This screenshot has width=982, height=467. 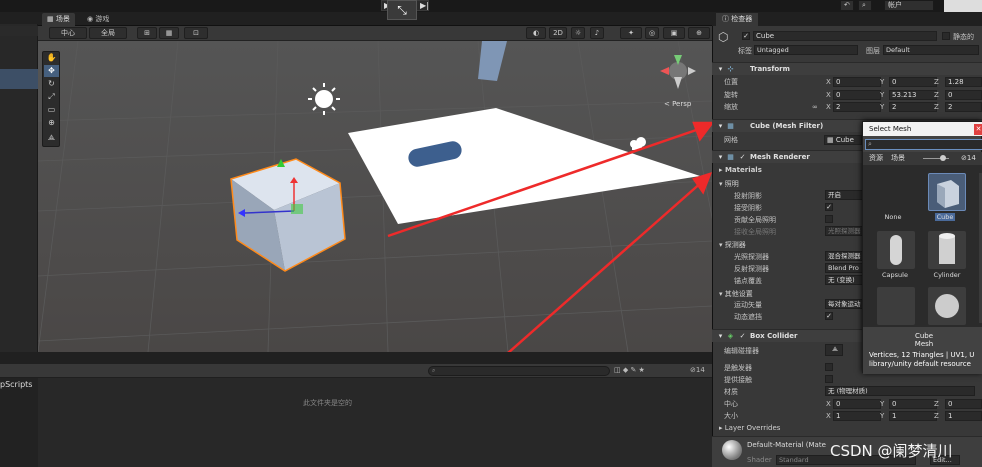 What do you see at coordinates (578, 33) in the screenshot?
I see `lighting-icon: ☼` at bounding box center [578, 33].